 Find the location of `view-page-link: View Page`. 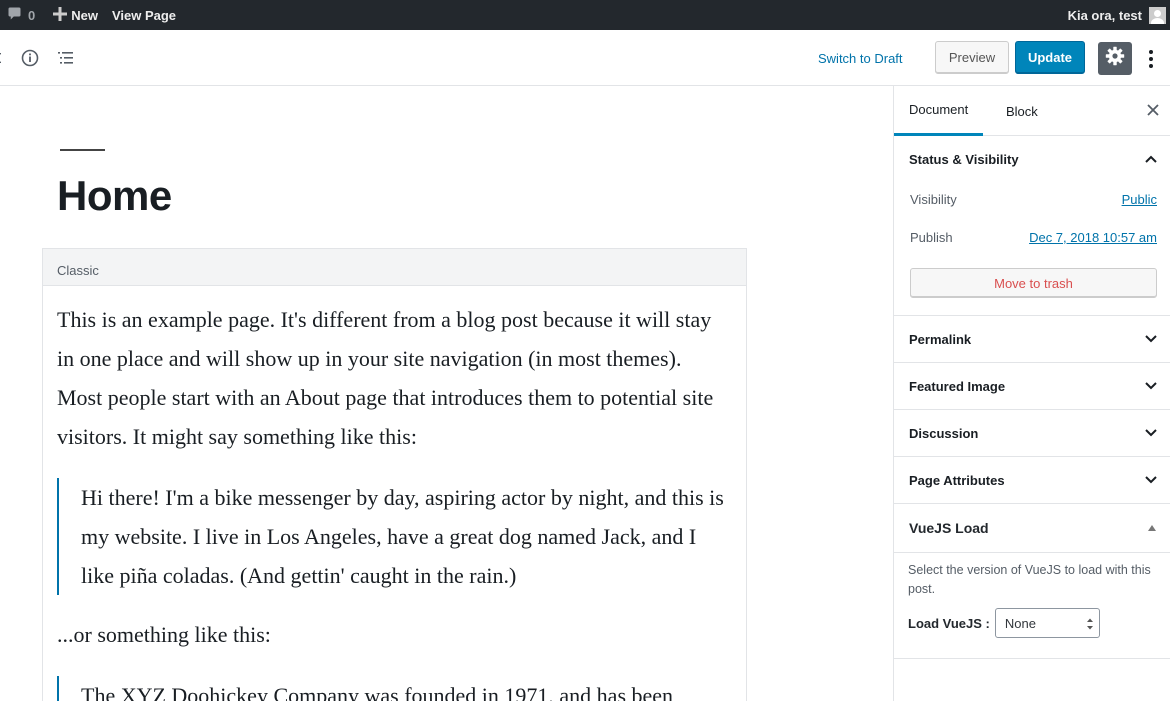

view-page-link: View Page is located at coordinates (144, 15).